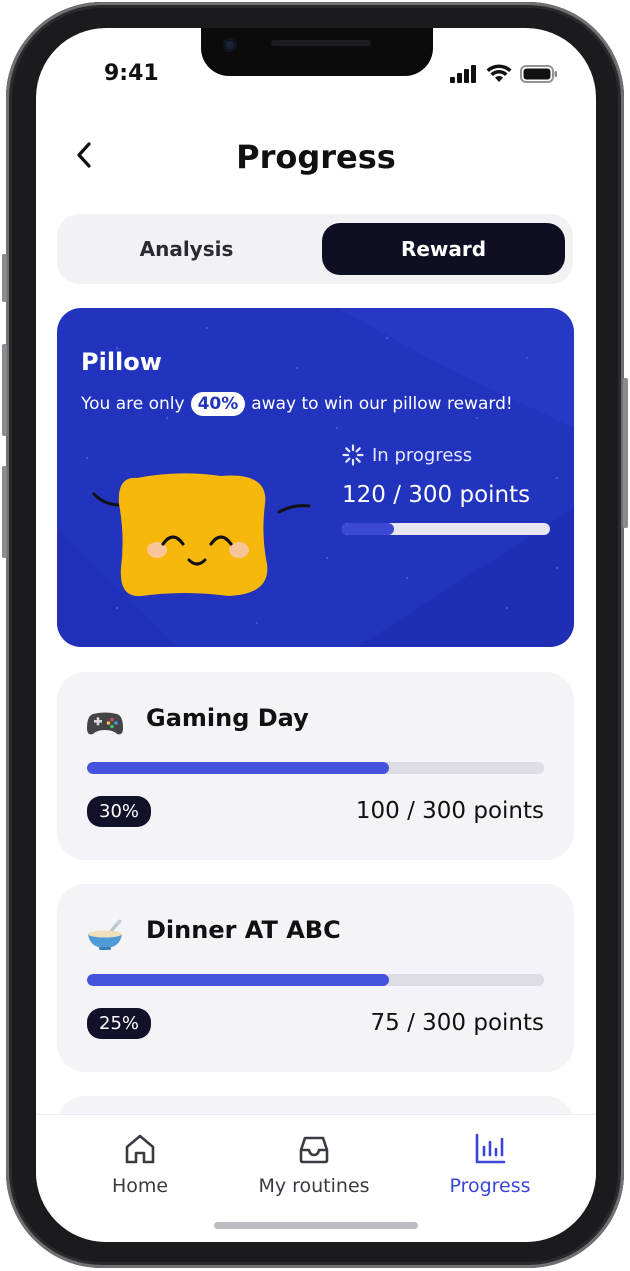 The image size is (630, 1271). What do you see at coordinates (314, 1150) in the screenshot?
I see `inbox-icon` at bounding box center [314, 1150].